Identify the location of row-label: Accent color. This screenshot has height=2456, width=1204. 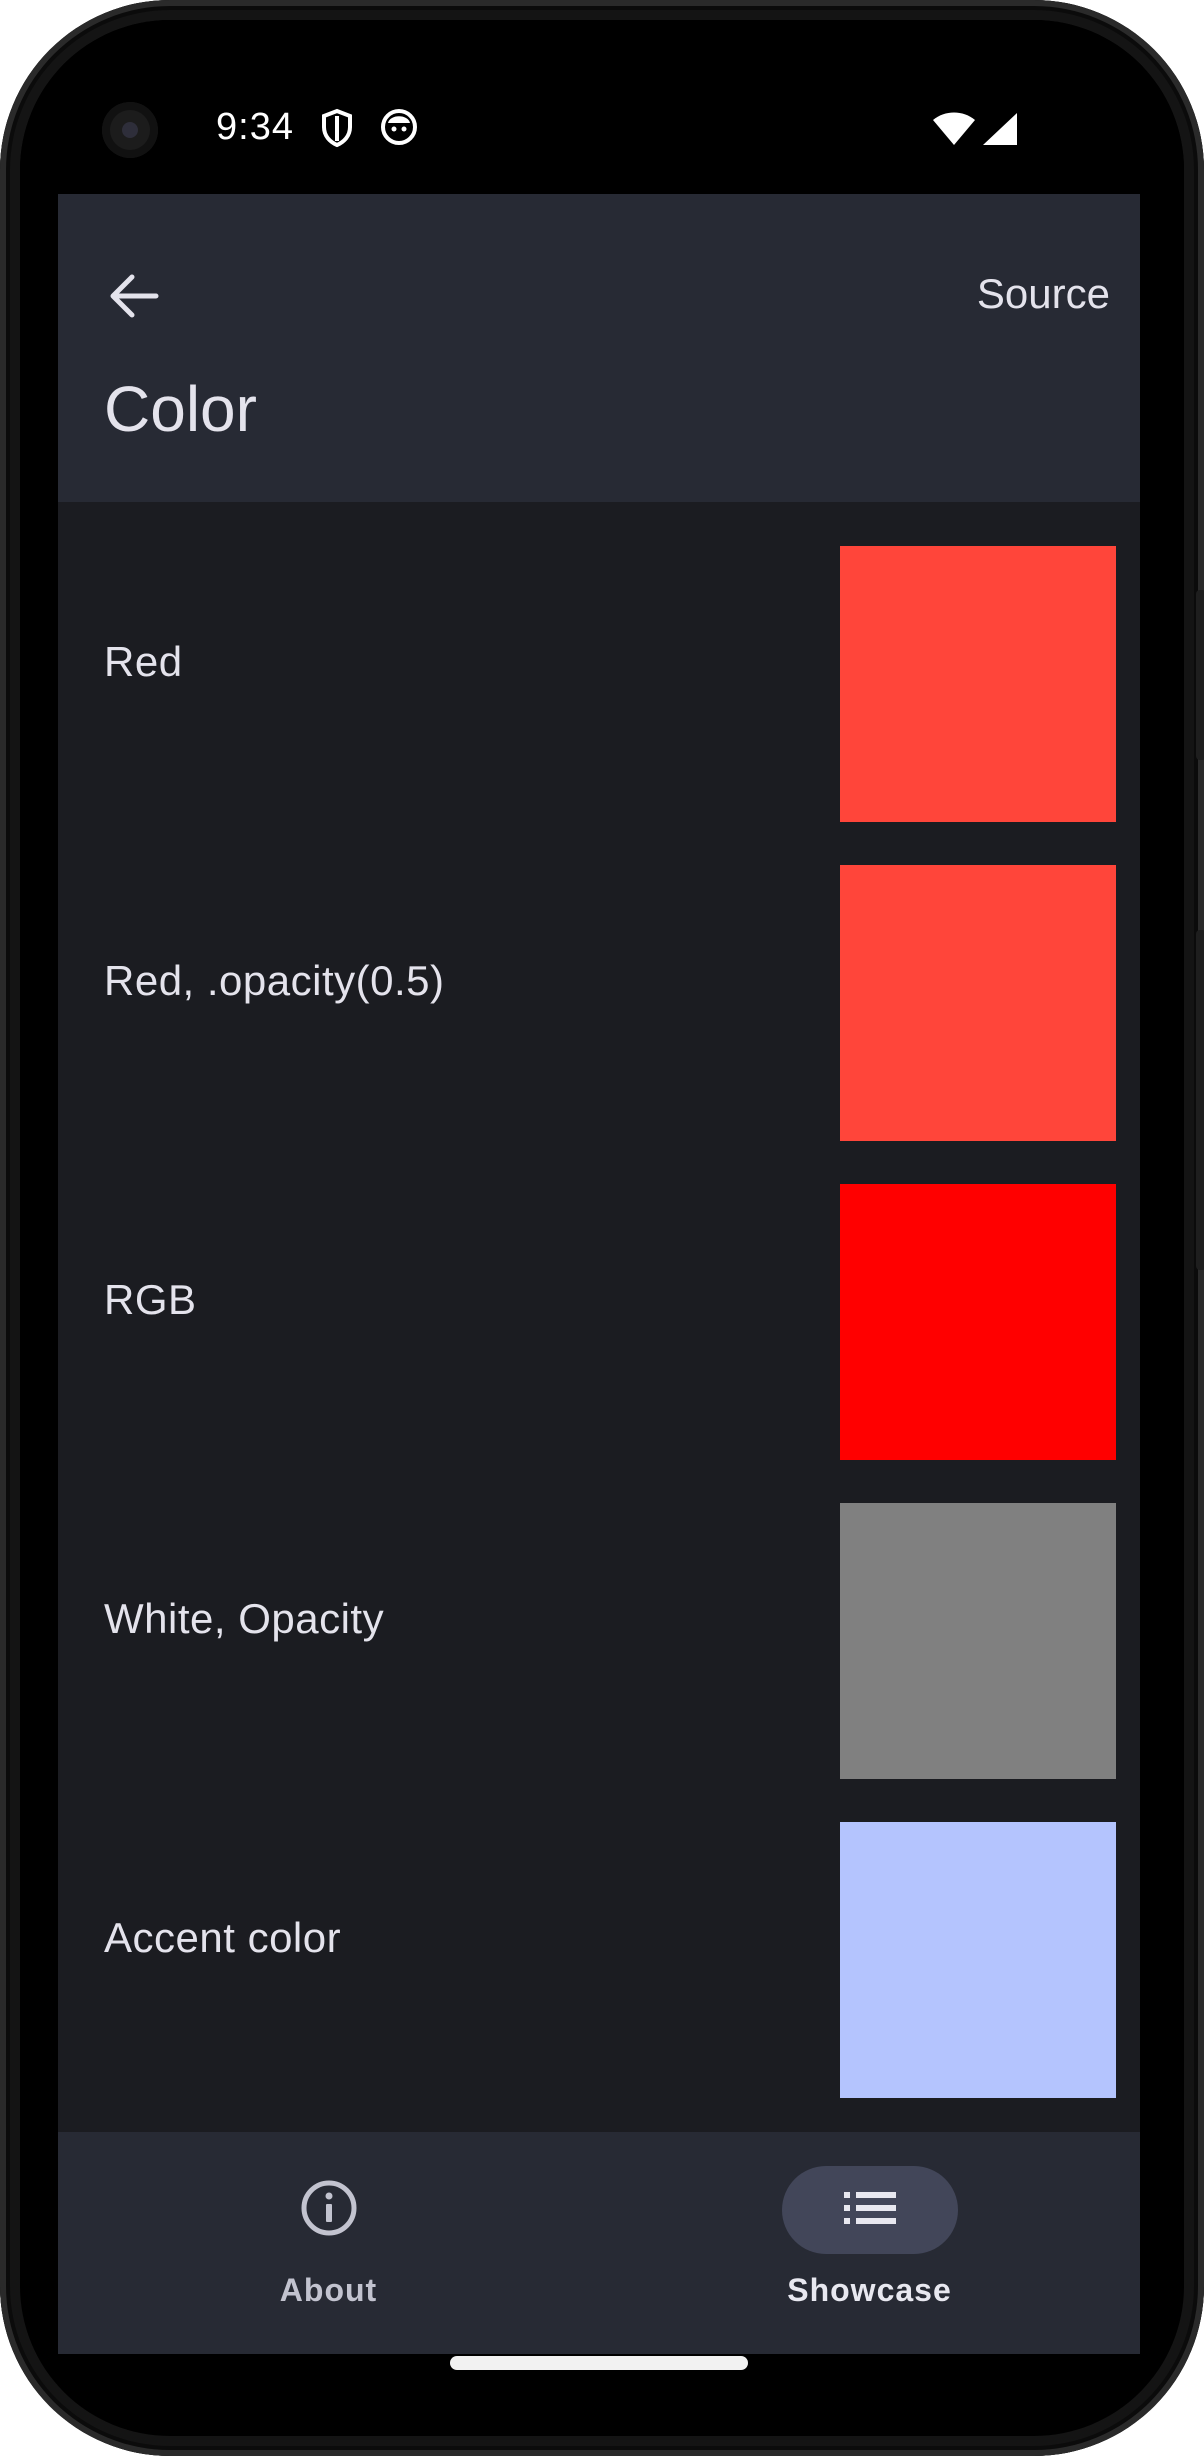
(223, 1937).